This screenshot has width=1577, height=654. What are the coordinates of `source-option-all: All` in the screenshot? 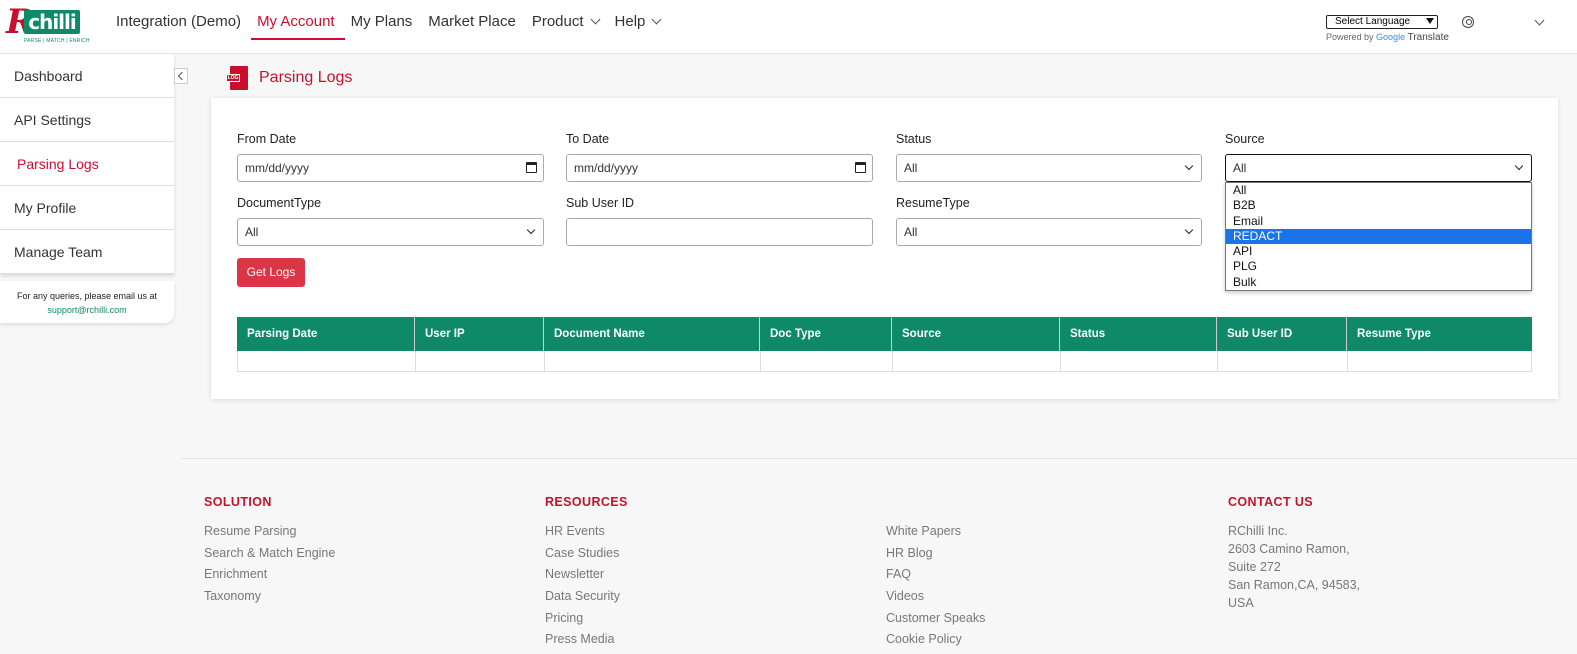 It's located at (1378, 190).